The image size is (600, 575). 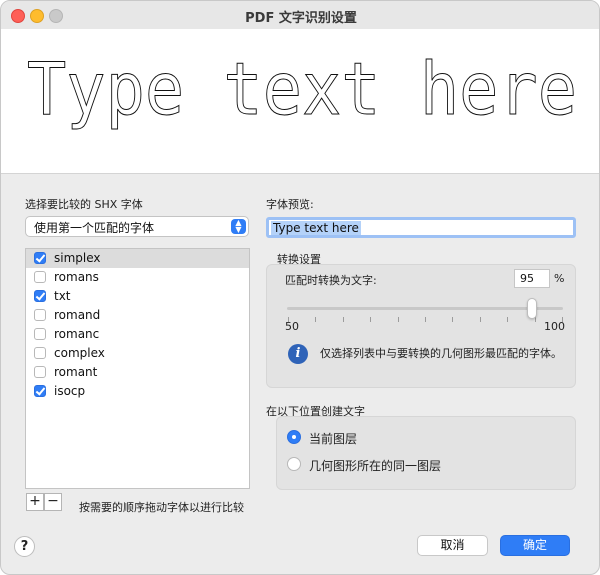 I want to click on cancel-button: 取消, so click(x=452, y=545).